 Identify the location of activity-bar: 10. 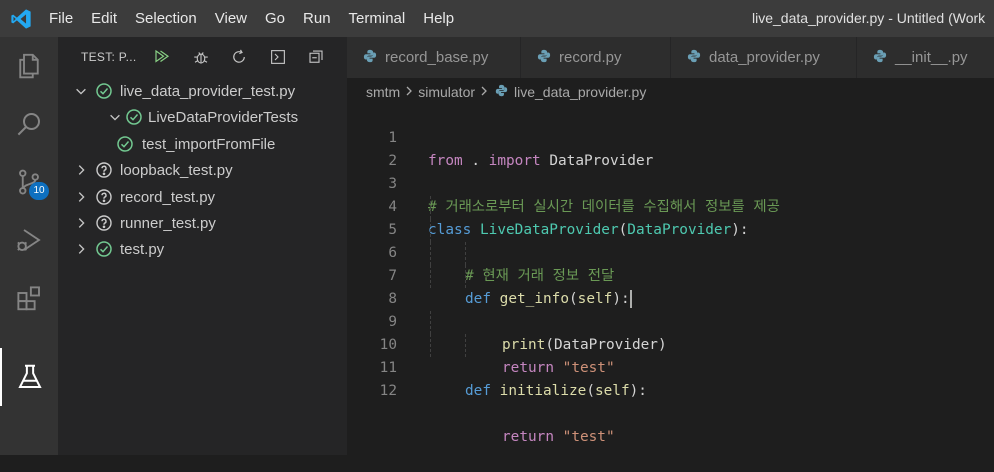
(29, 246).